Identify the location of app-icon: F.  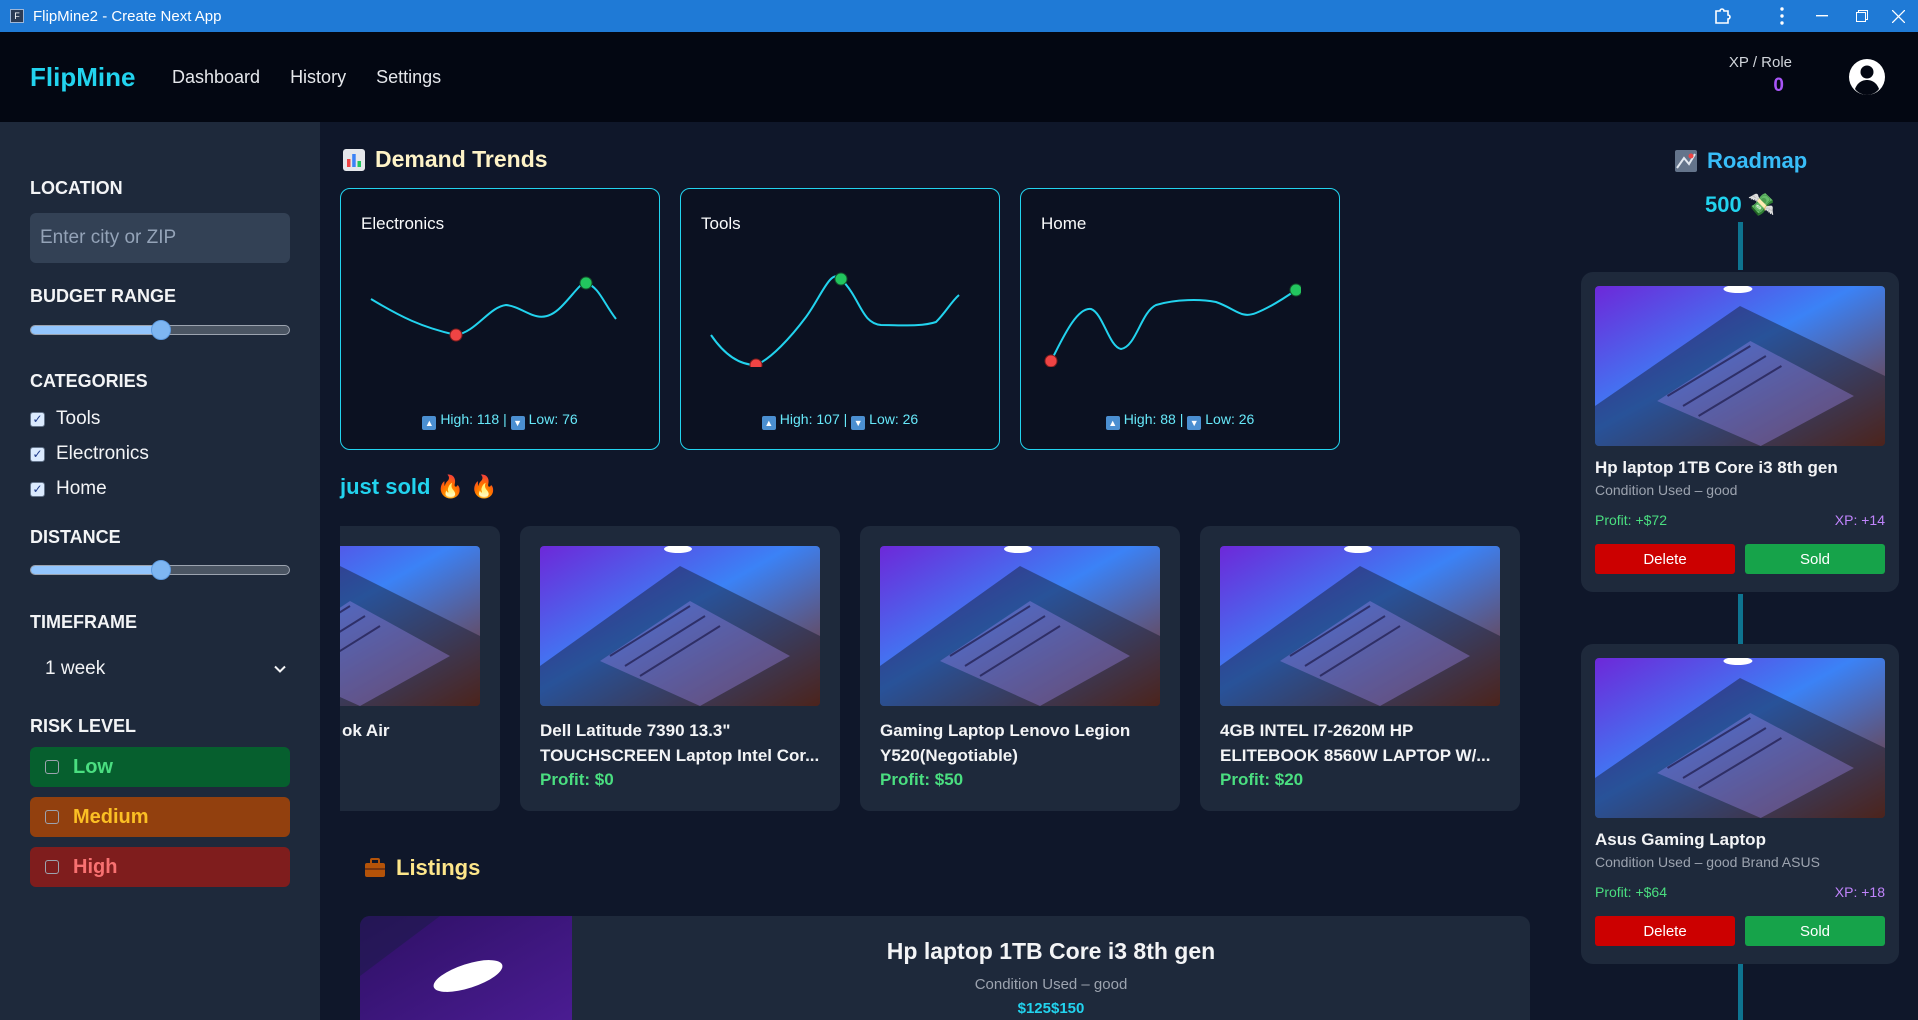
(17, 16).